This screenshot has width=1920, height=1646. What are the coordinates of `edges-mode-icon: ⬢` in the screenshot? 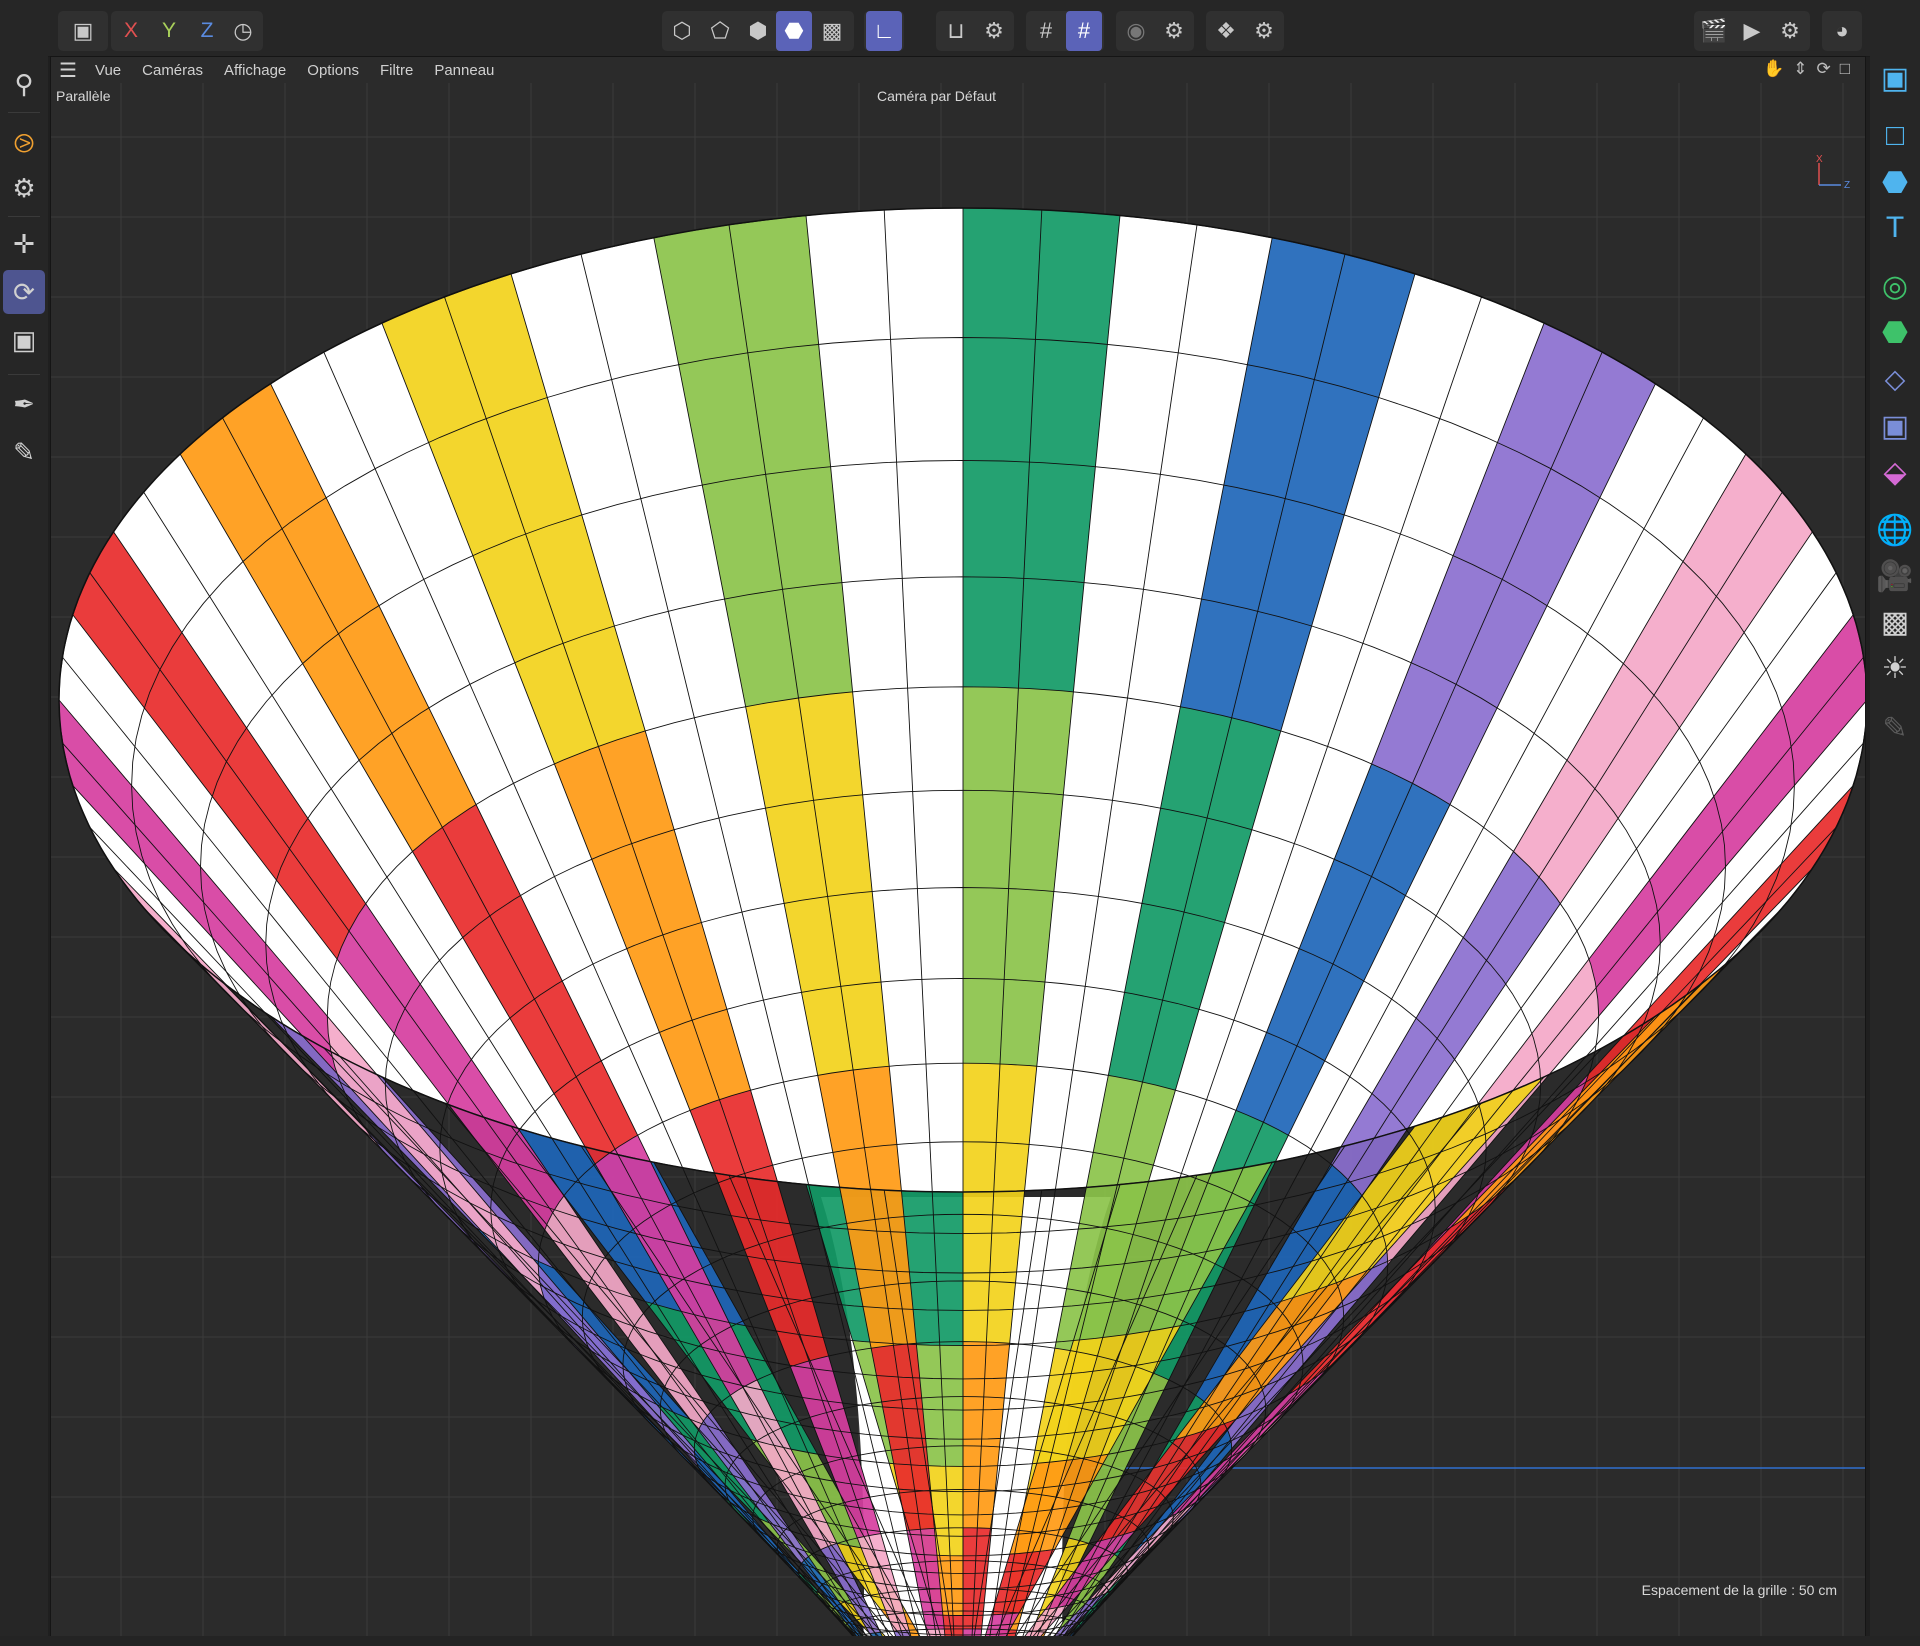 It's located at (758, 31).